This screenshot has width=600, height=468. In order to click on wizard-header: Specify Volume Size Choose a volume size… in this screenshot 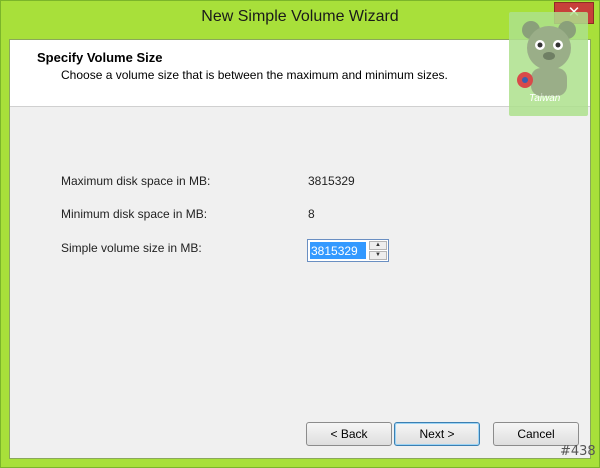, I will do `click(300, 73)`.